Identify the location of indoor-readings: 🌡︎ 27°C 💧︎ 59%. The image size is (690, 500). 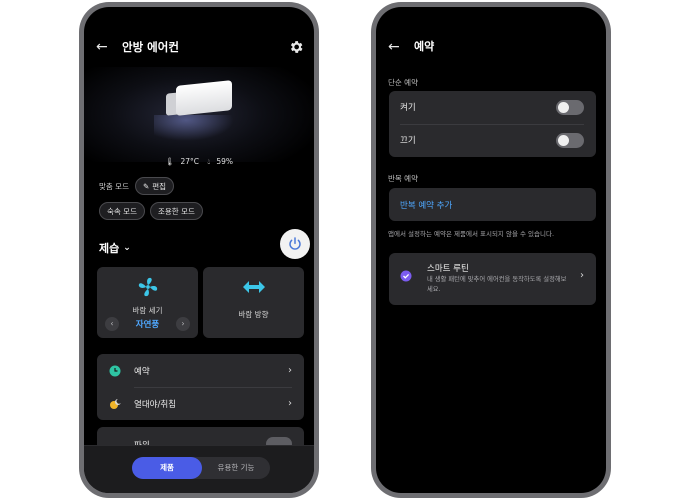
(199, 162).